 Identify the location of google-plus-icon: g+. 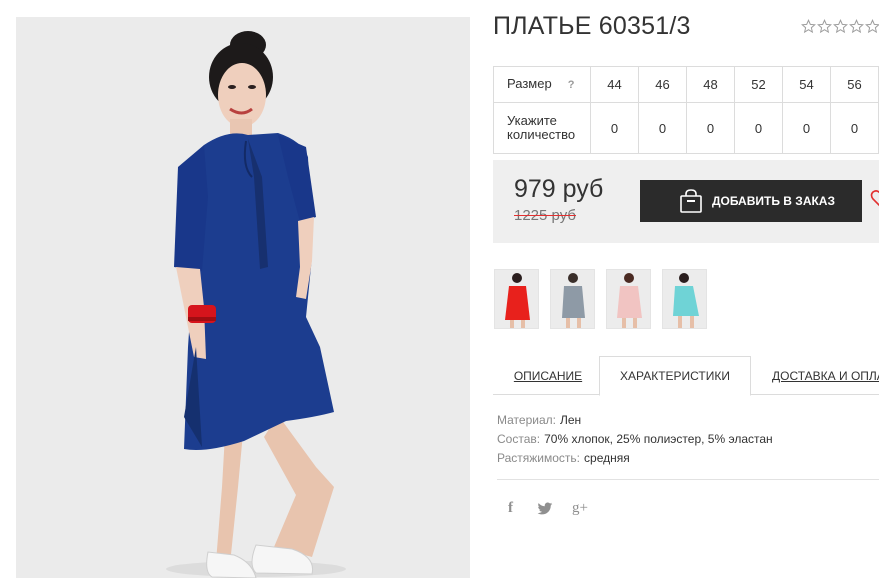
(580, 508).